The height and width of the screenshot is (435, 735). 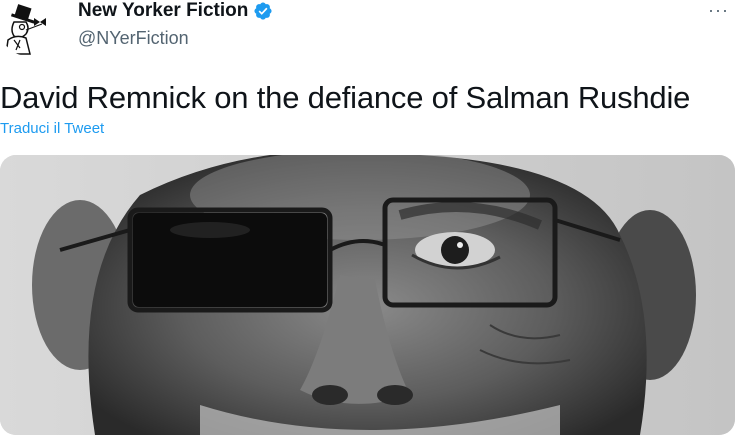 I want to click on more-horizontal-icon: ···, so click(x=718, y=10).